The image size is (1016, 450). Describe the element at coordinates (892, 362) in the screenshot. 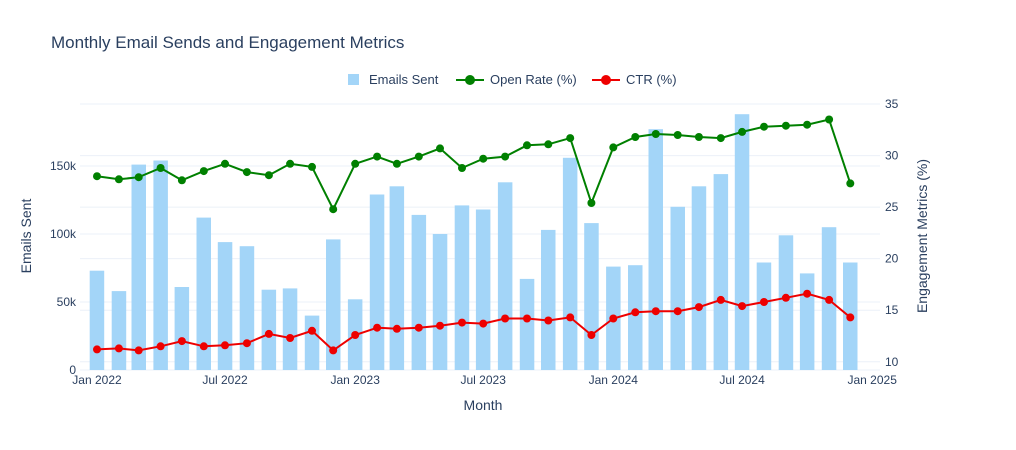

I see `y-tick-label: 10` at that location.